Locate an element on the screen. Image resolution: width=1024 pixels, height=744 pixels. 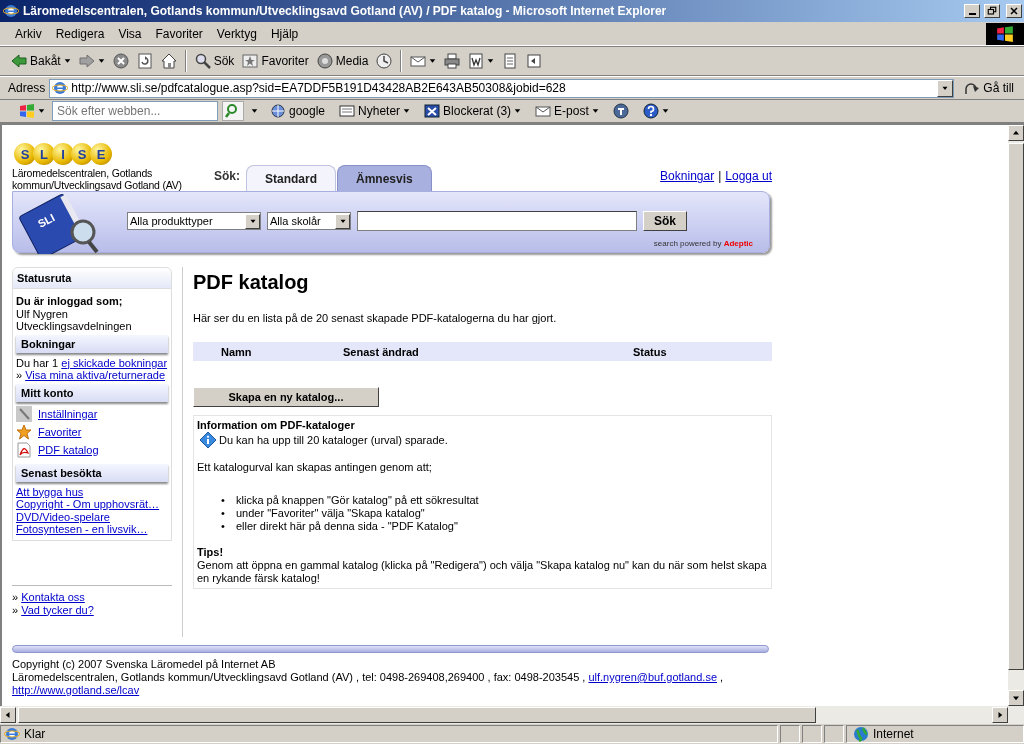
list-item: eller direkt här på denna sida - "PDF Katalog" is located at coordinates (347, 526).